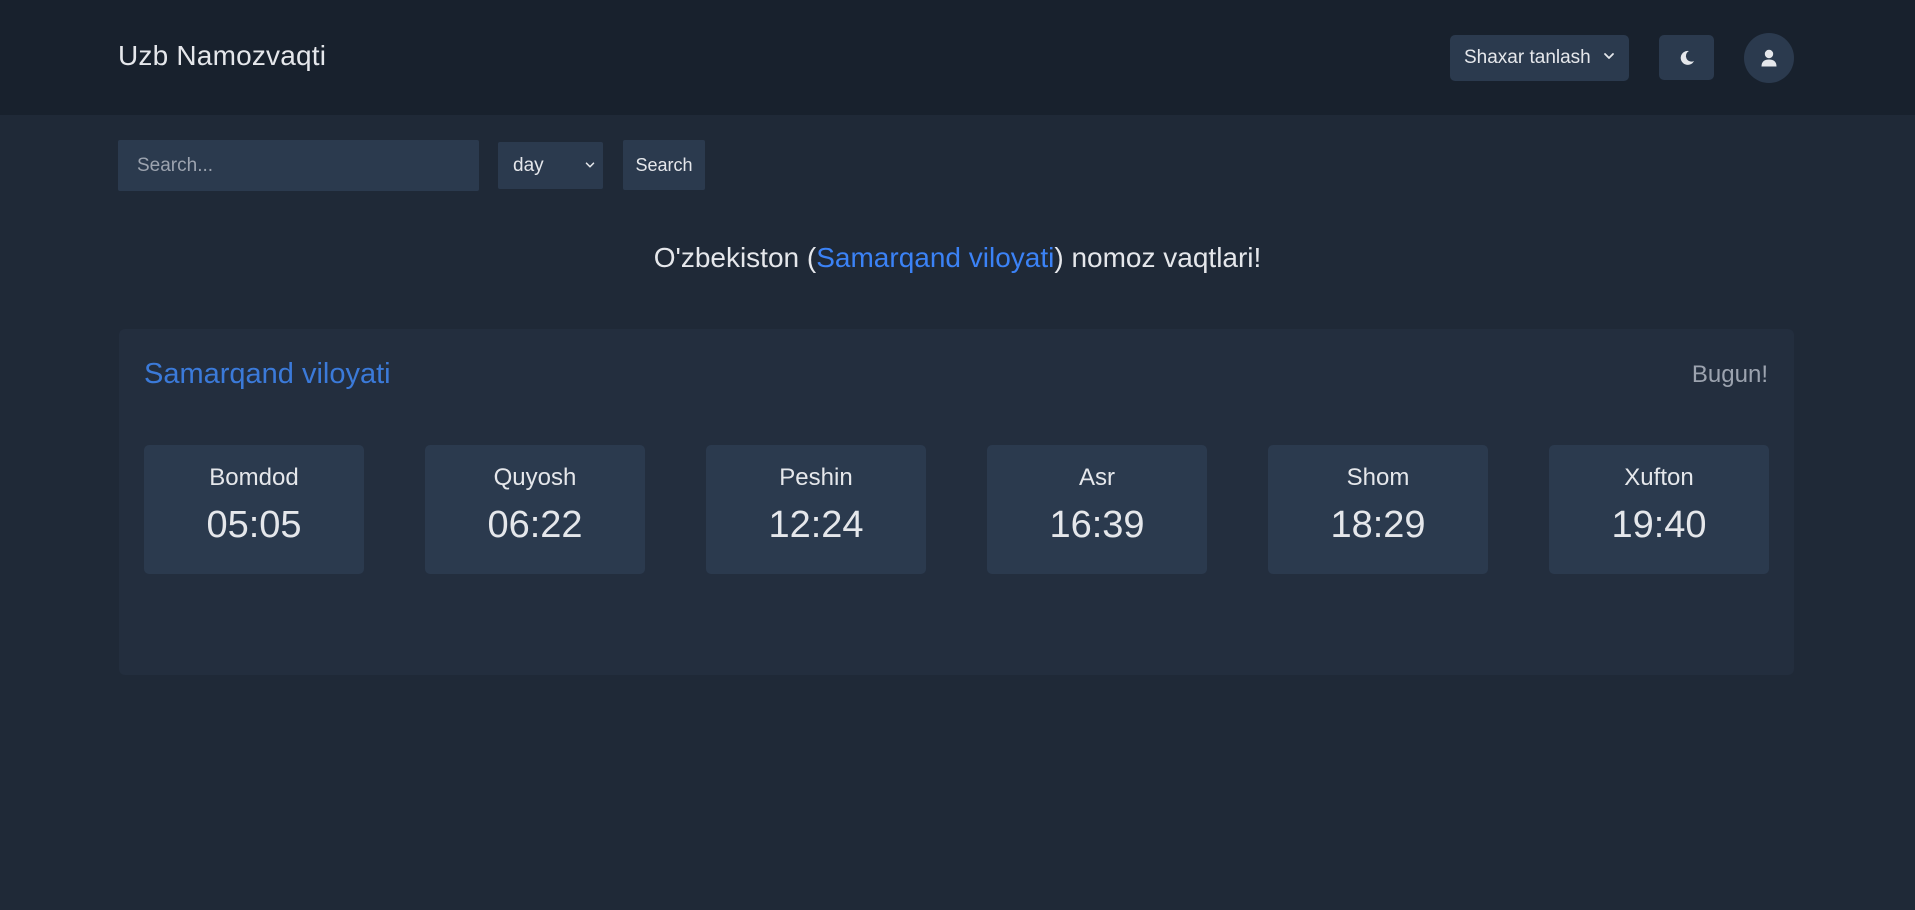 The height and width of the screenshot is (910, 1915). Describe the element at coordinates (957, 57) in the screenshot. I see `navbar: Uzb Namozvaqti Shaxar tanlash` at that location.